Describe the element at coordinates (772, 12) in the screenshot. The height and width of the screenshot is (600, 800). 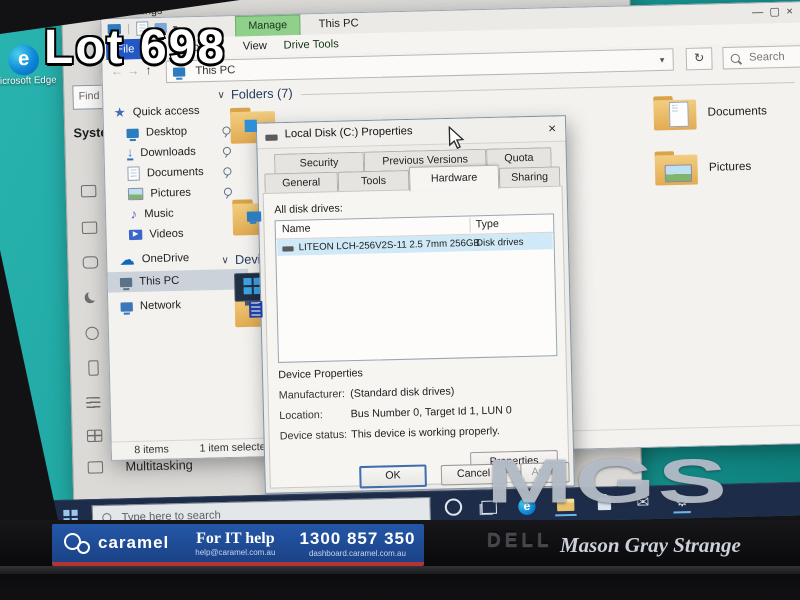
I see `window-controls: — ▢ ×` at that location.